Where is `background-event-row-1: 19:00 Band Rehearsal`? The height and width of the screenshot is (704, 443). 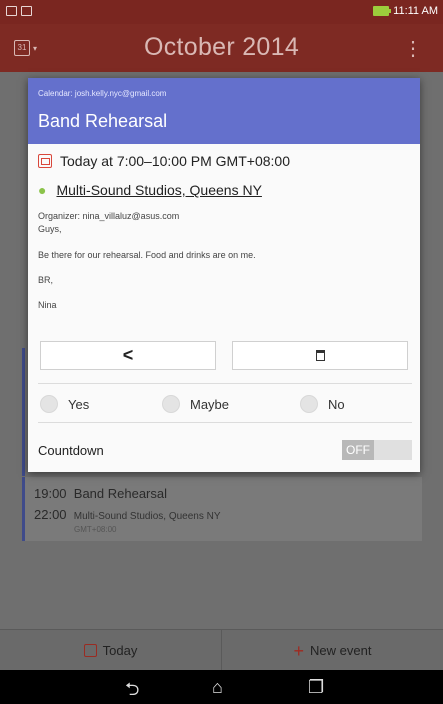
background-event-row-1: 19:00 Band Rehearsal is located at coordinates (100, 493).